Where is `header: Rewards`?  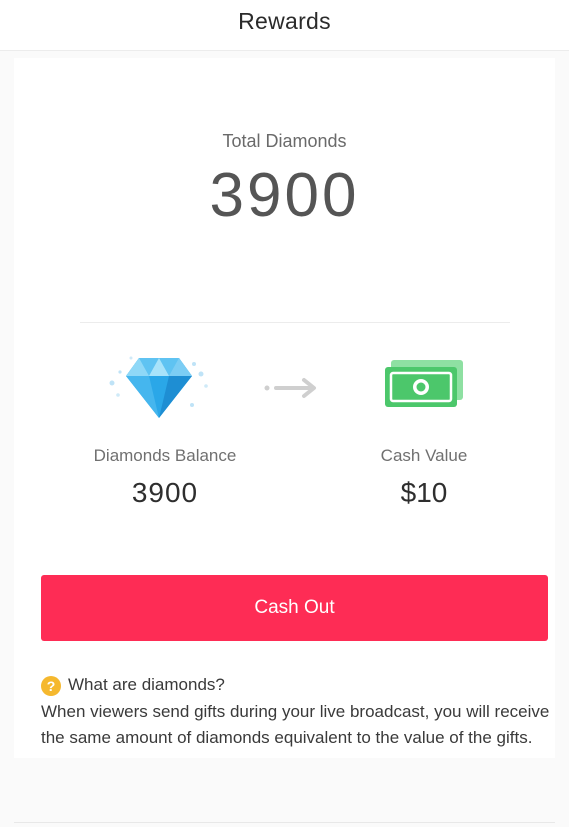
header: Rewards is located at coordinates (284, 25).